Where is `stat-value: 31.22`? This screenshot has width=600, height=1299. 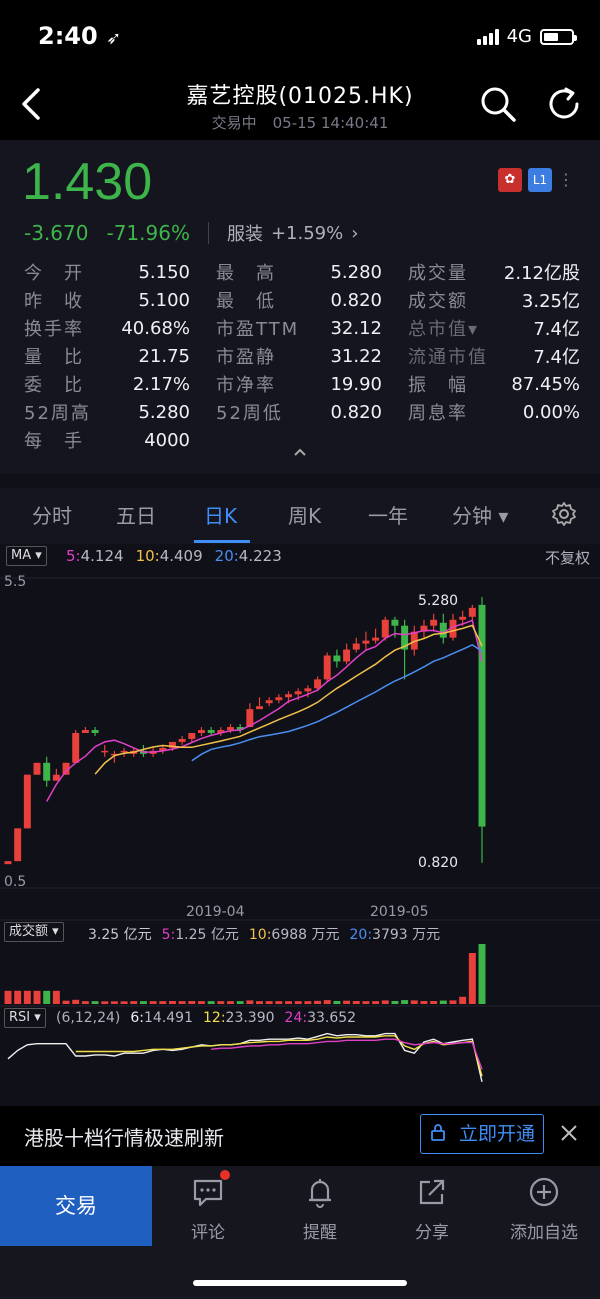
stat-value: 31.22 is located at coordinates (356, 356).